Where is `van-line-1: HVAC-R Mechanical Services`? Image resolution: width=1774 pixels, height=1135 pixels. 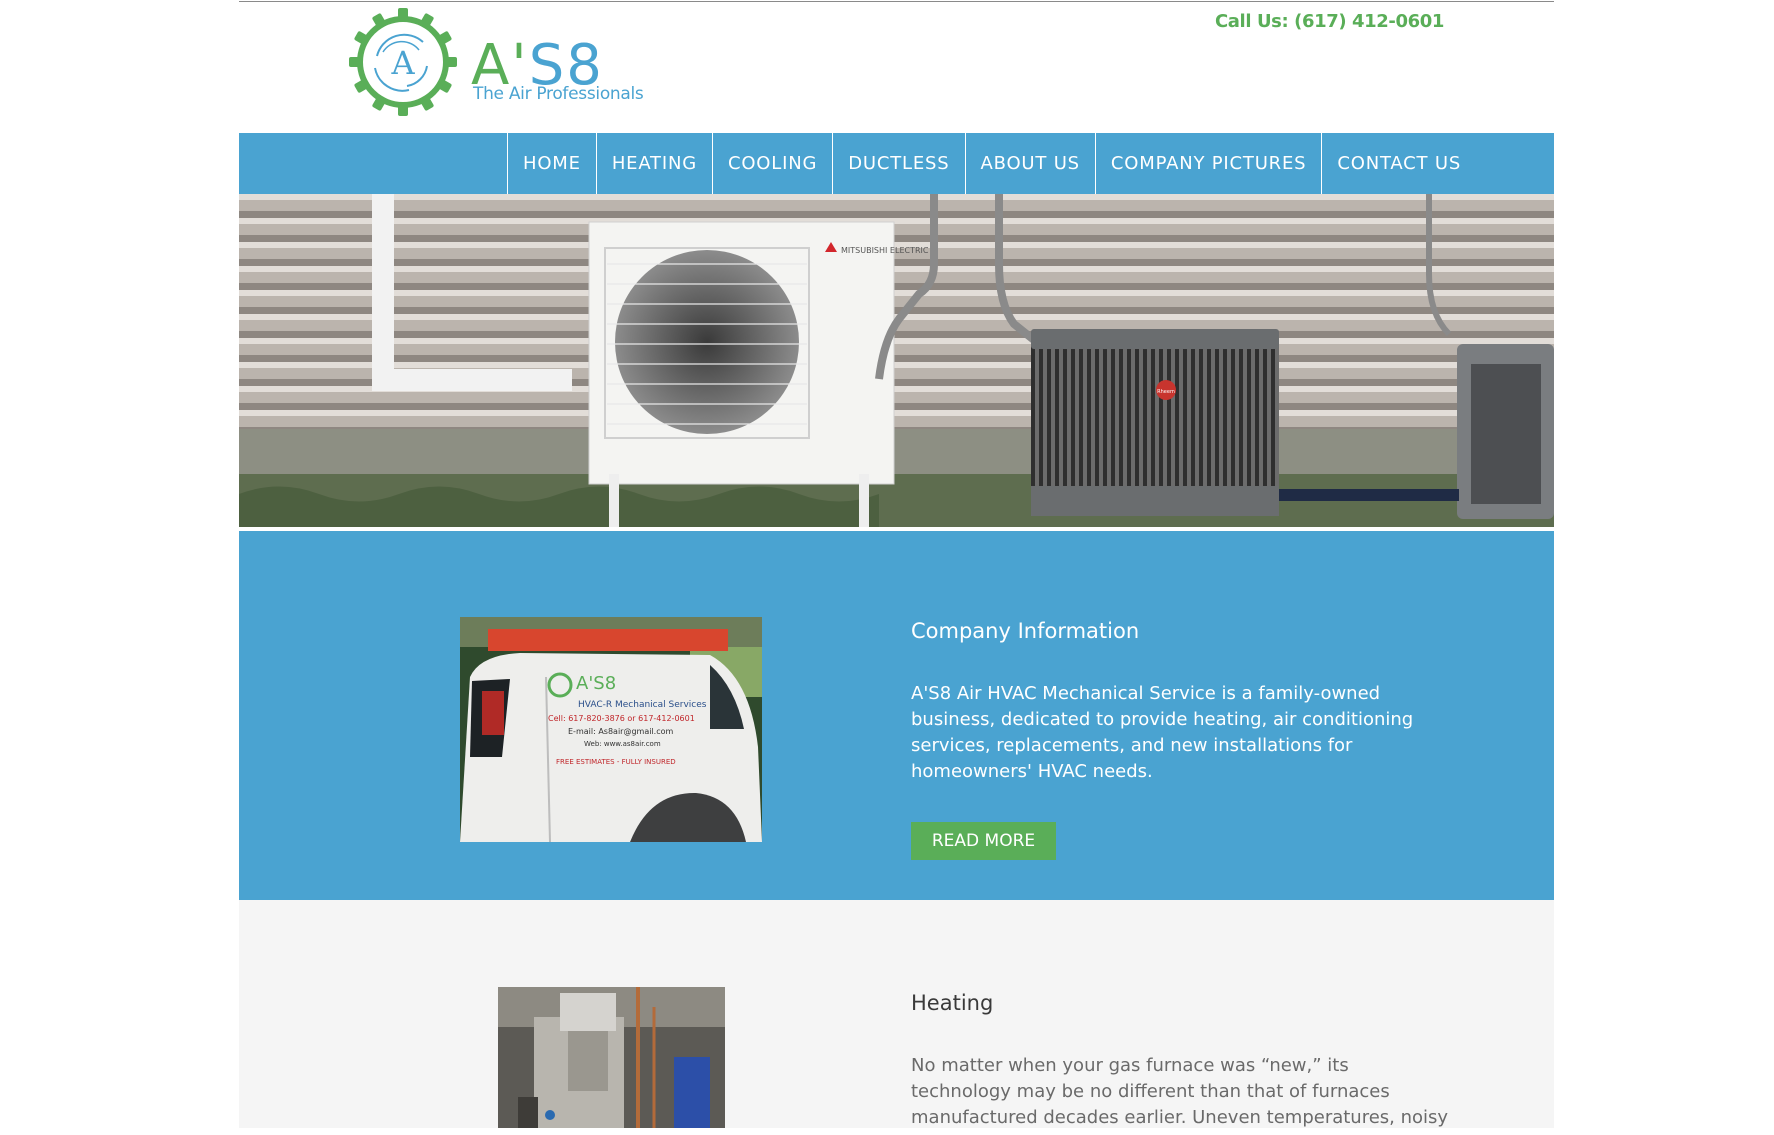 van-line-1: HVAC-R Mechanical Services is located at coordinates (642, 705).